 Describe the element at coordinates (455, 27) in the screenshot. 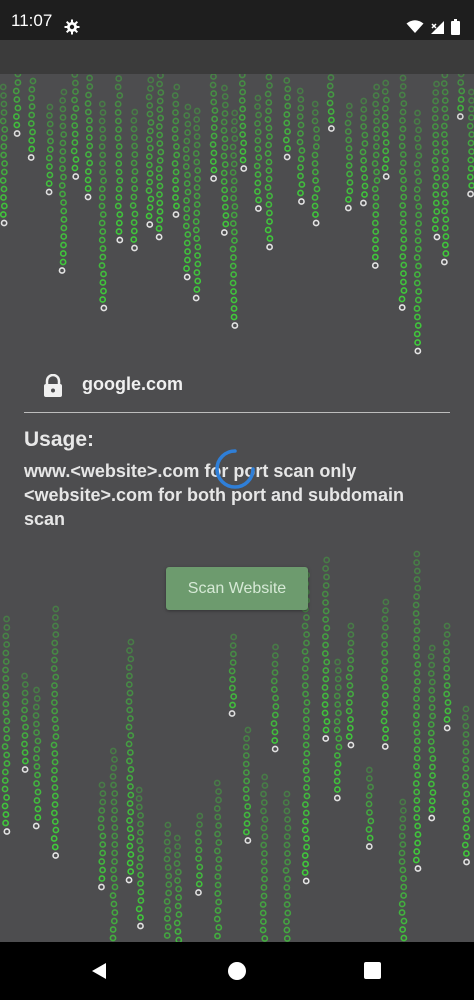

I see `battery-icon` at that location.